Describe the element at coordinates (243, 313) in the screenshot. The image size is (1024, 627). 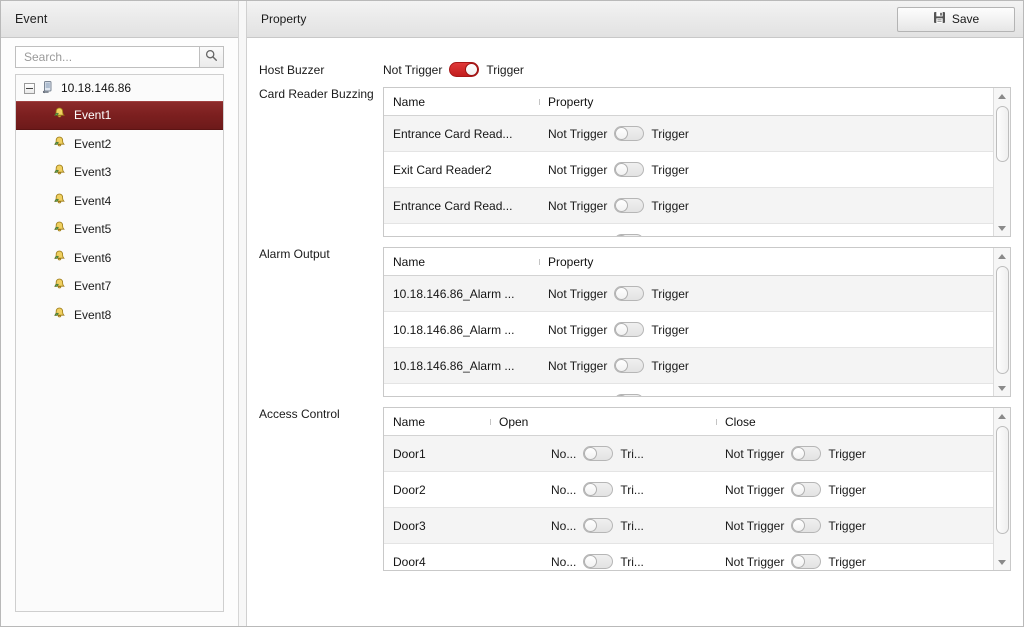
I see `panel-splitter` at that location.